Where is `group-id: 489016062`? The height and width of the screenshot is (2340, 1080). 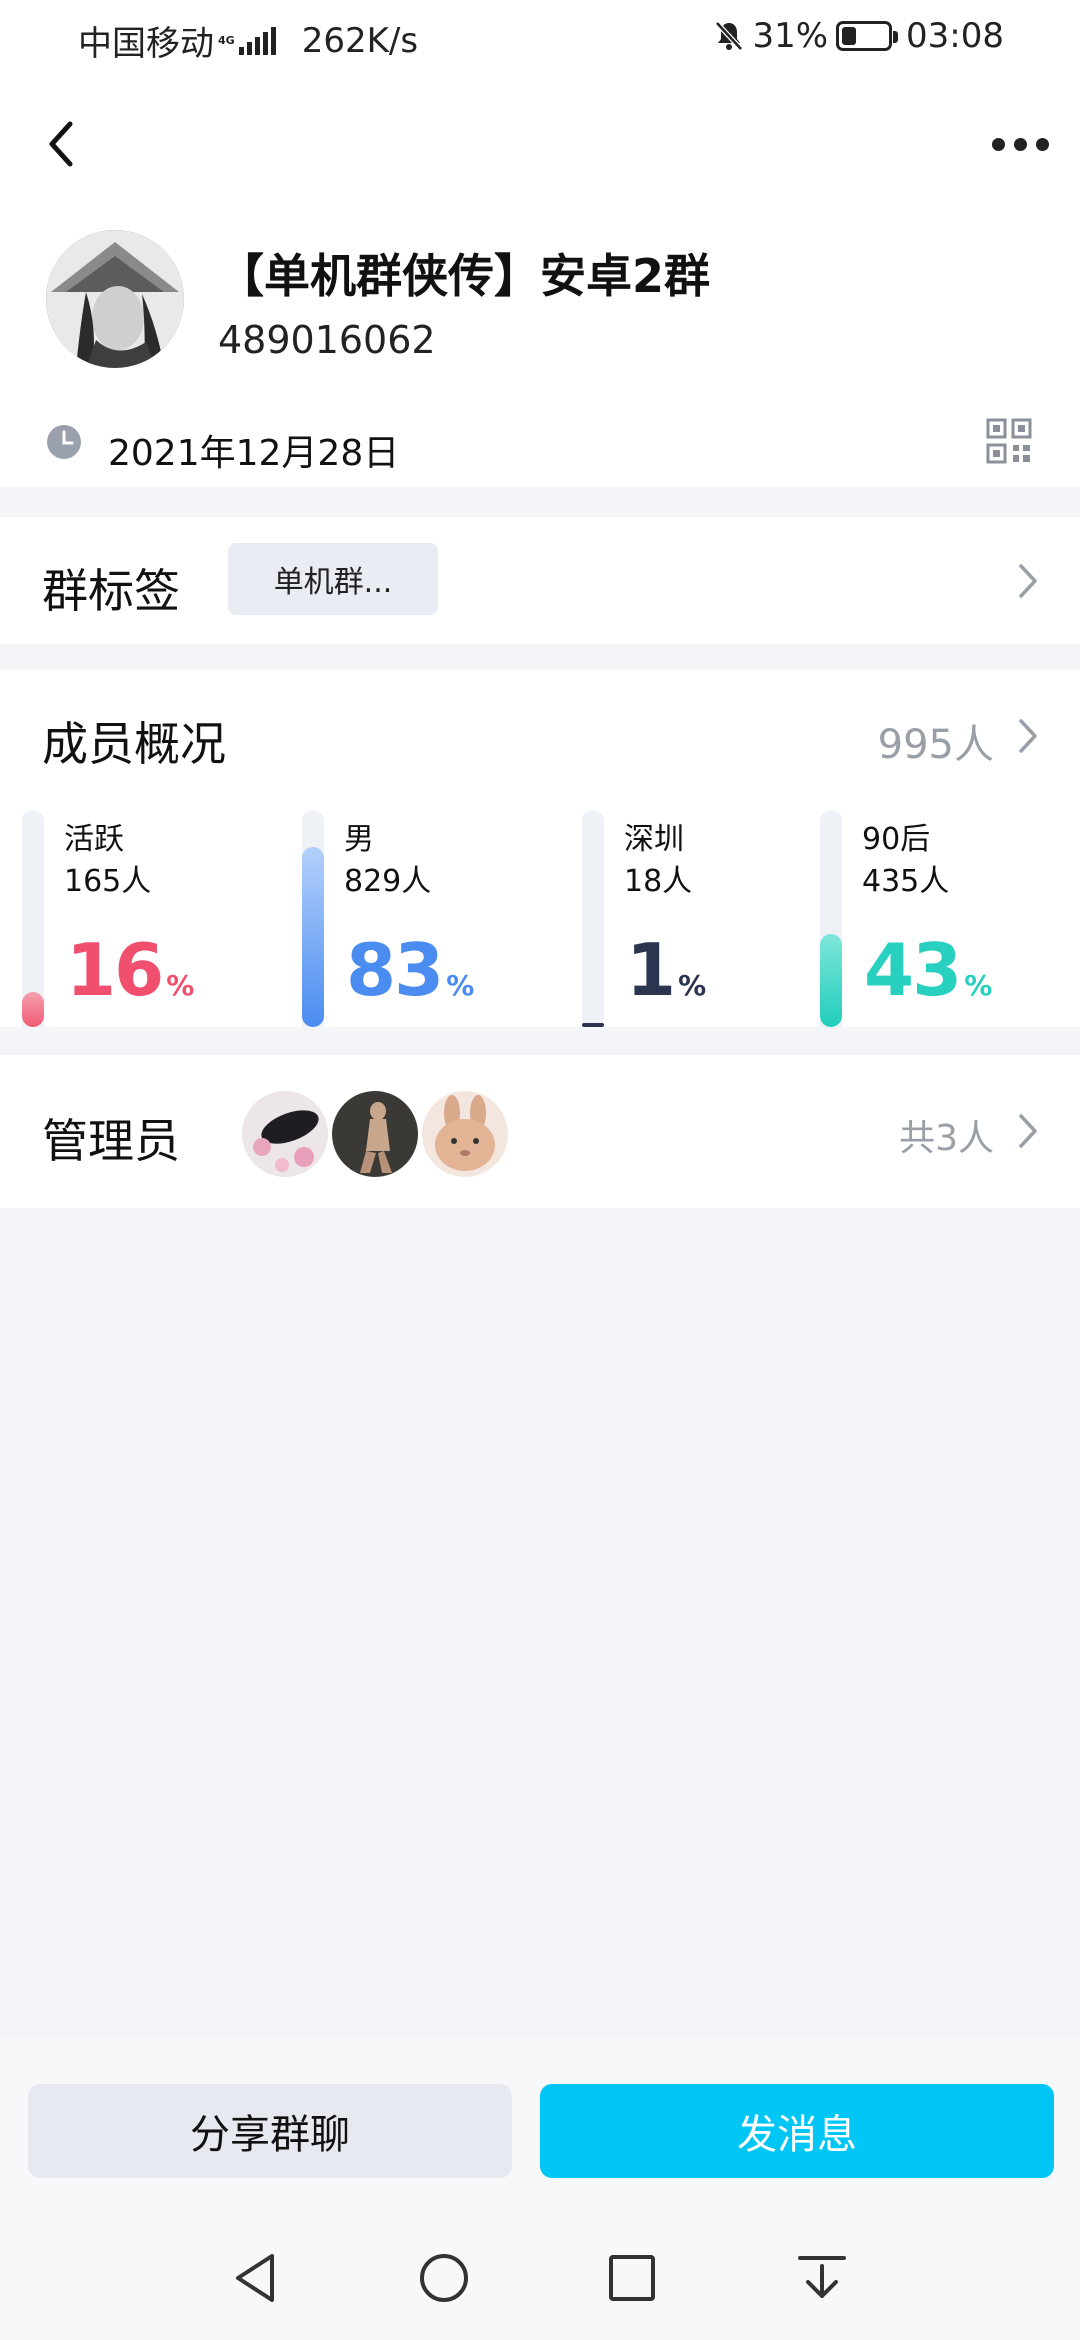 group-id: 489016062 is located at coordinates (327, 340).